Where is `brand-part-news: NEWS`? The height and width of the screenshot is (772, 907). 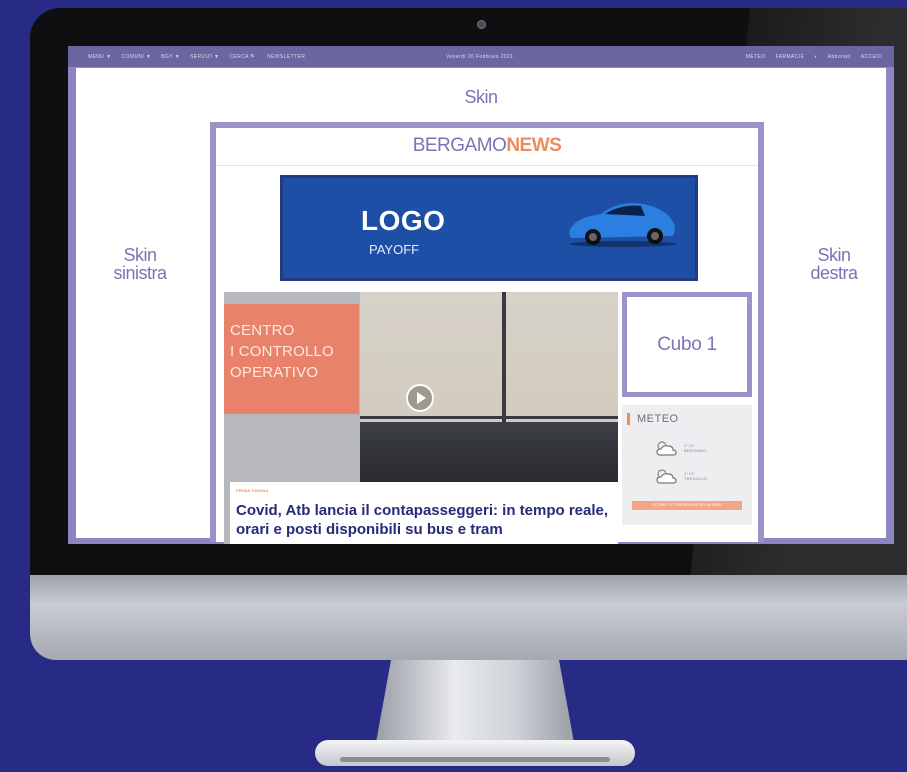
brand-part-news: NEWS is located at coordinates (534, 145).